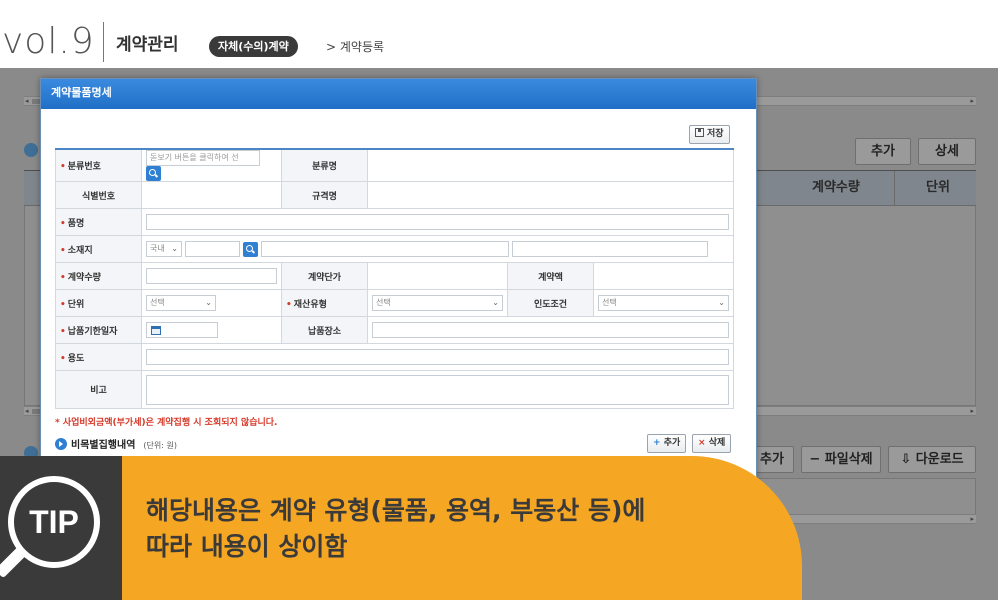 This screenshot has height=600, width=998. I want to click on asset-type-value: 선택, so click(383, 302).